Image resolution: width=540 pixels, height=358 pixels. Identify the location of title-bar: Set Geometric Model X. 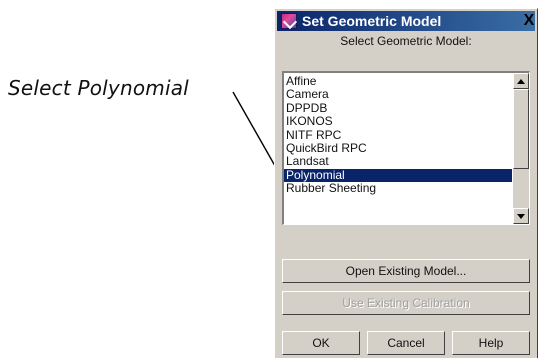
(406, 21).